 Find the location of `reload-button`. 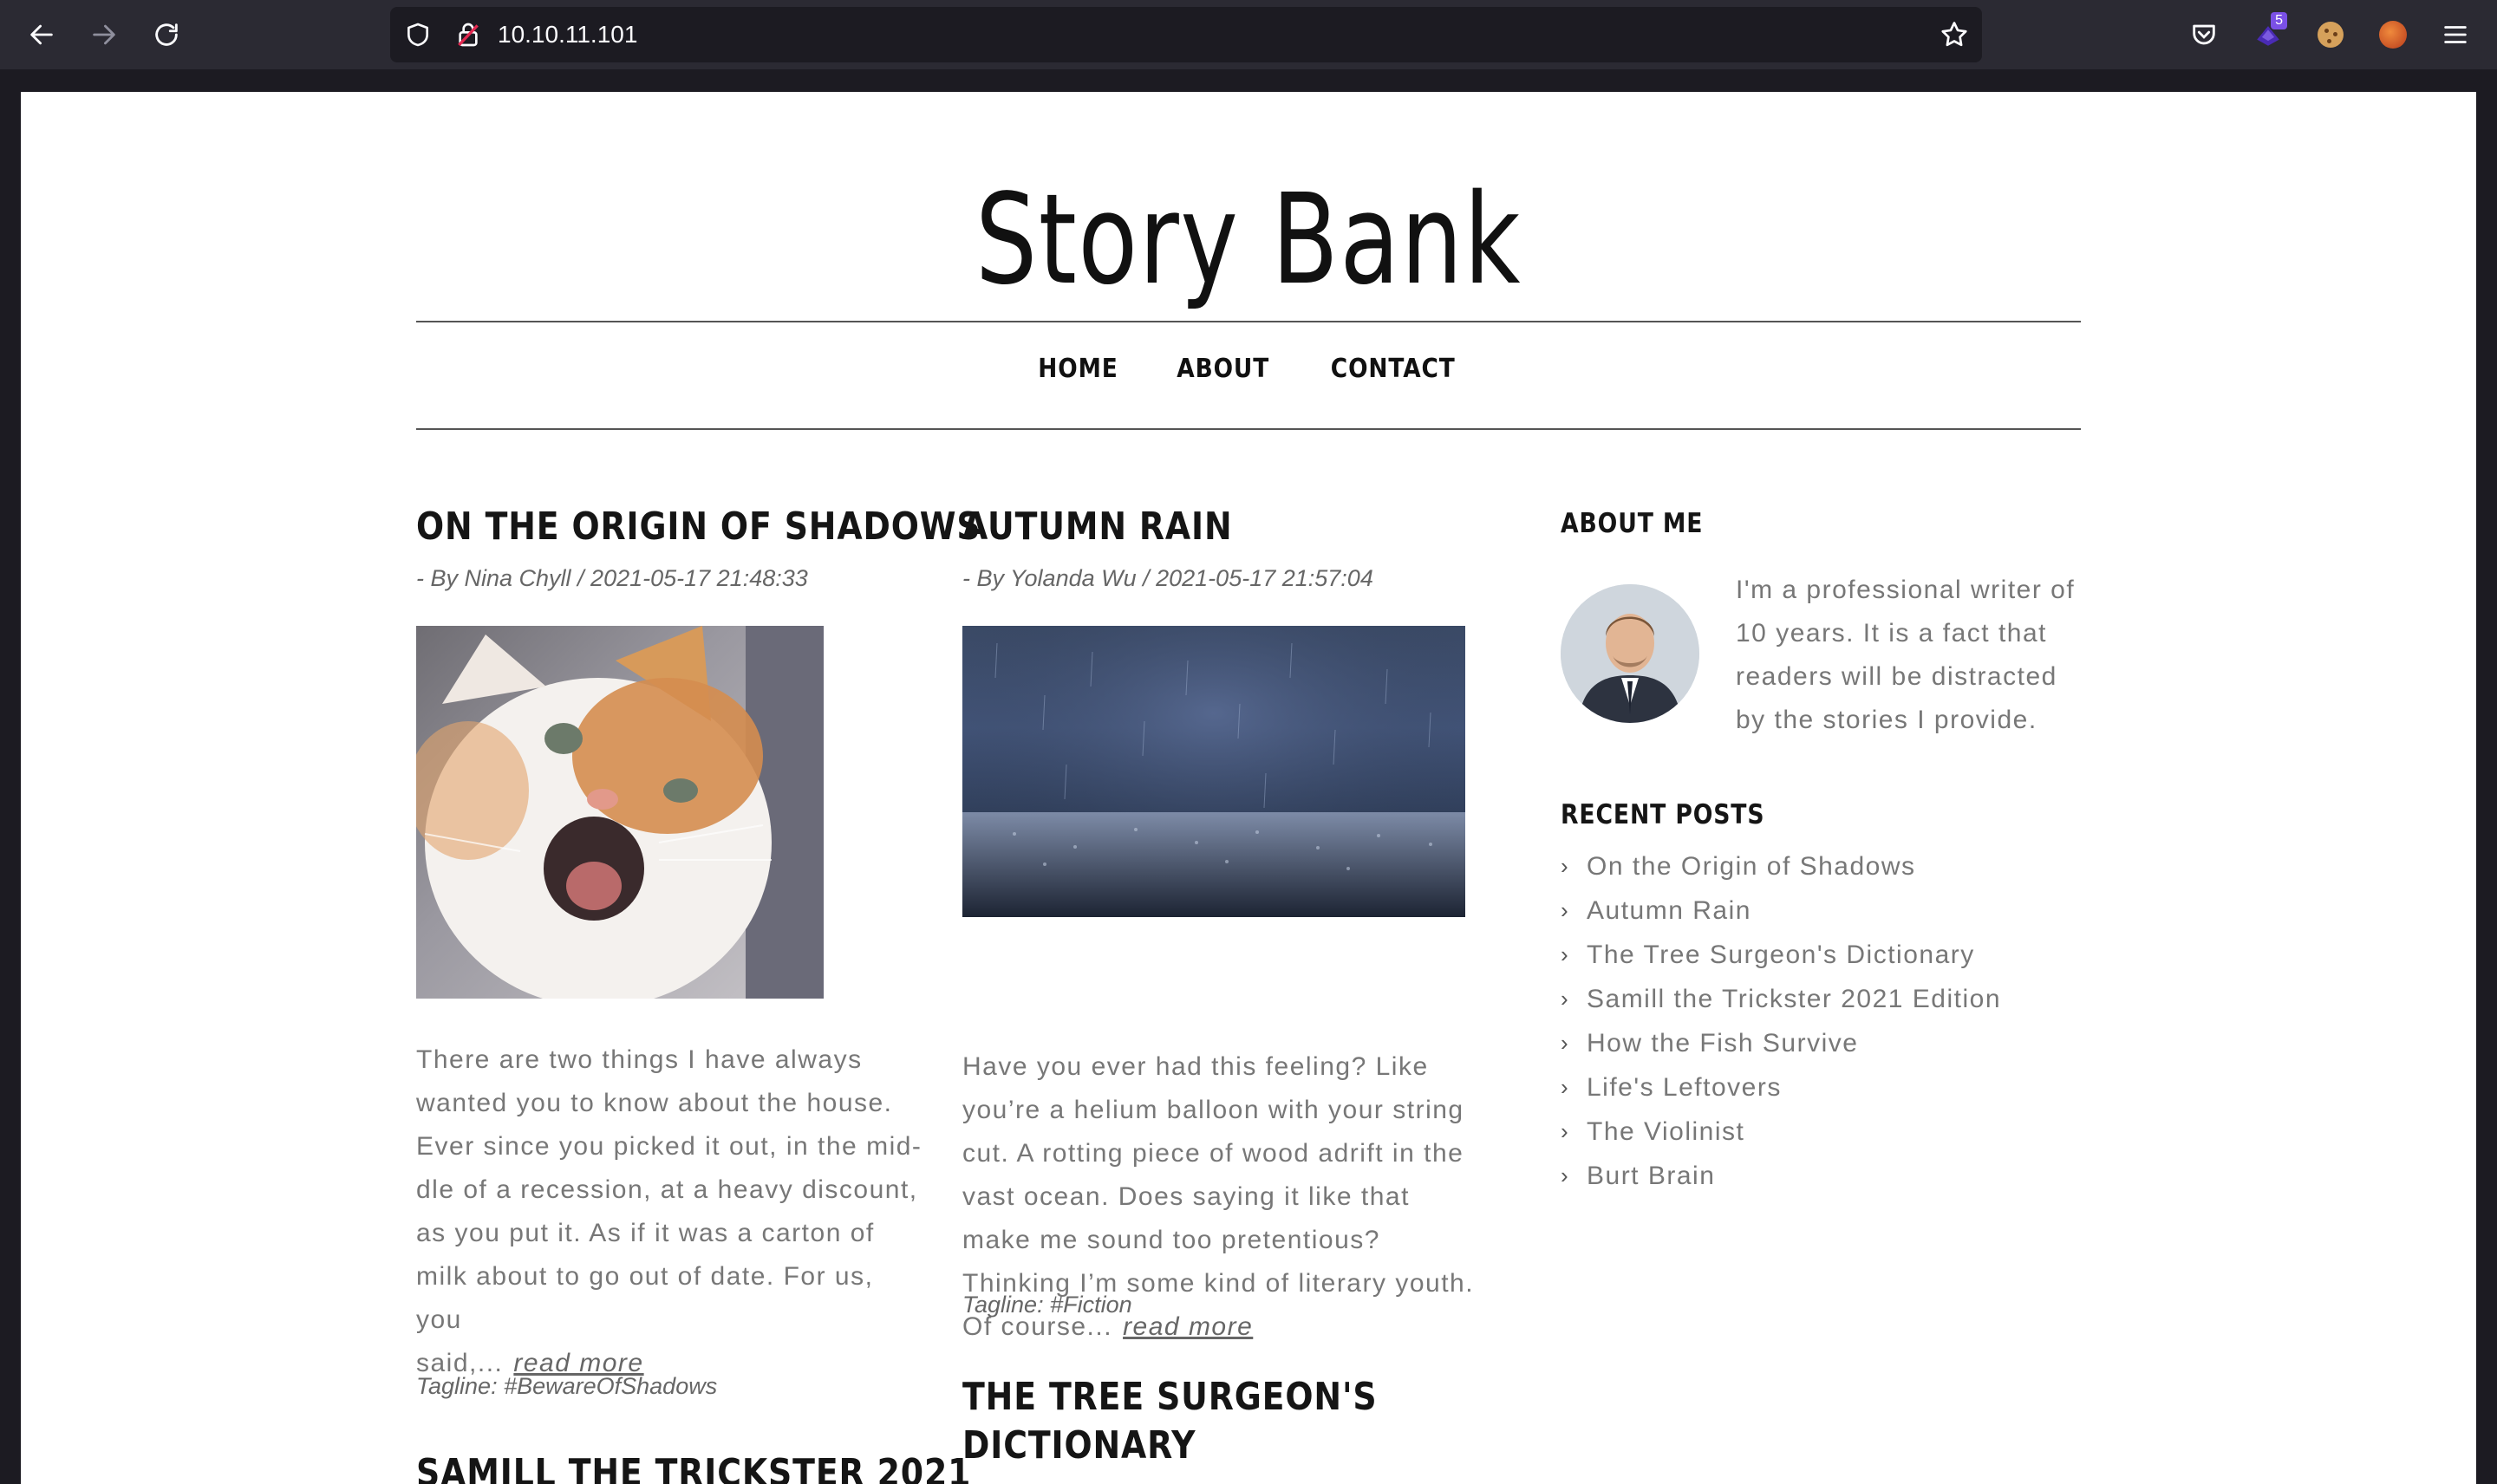

reload-button is located at coordinates (166, 34).